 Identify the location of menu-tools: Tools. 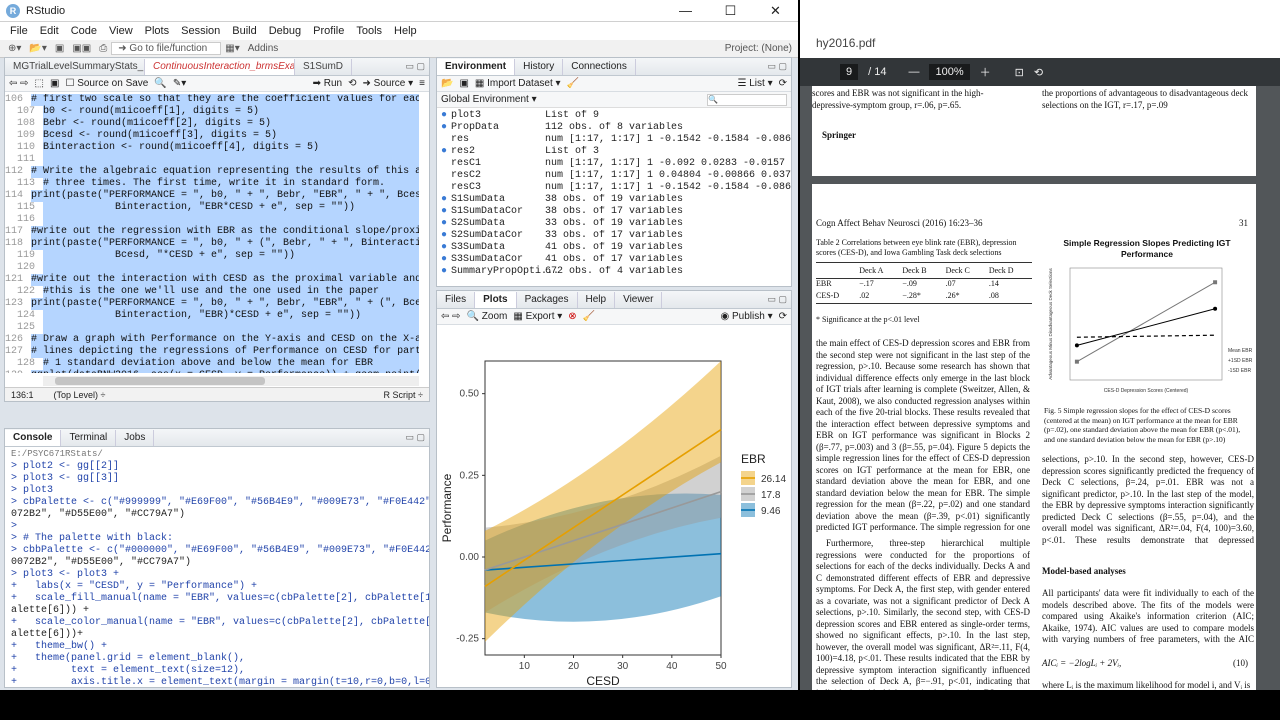
(369, 31).